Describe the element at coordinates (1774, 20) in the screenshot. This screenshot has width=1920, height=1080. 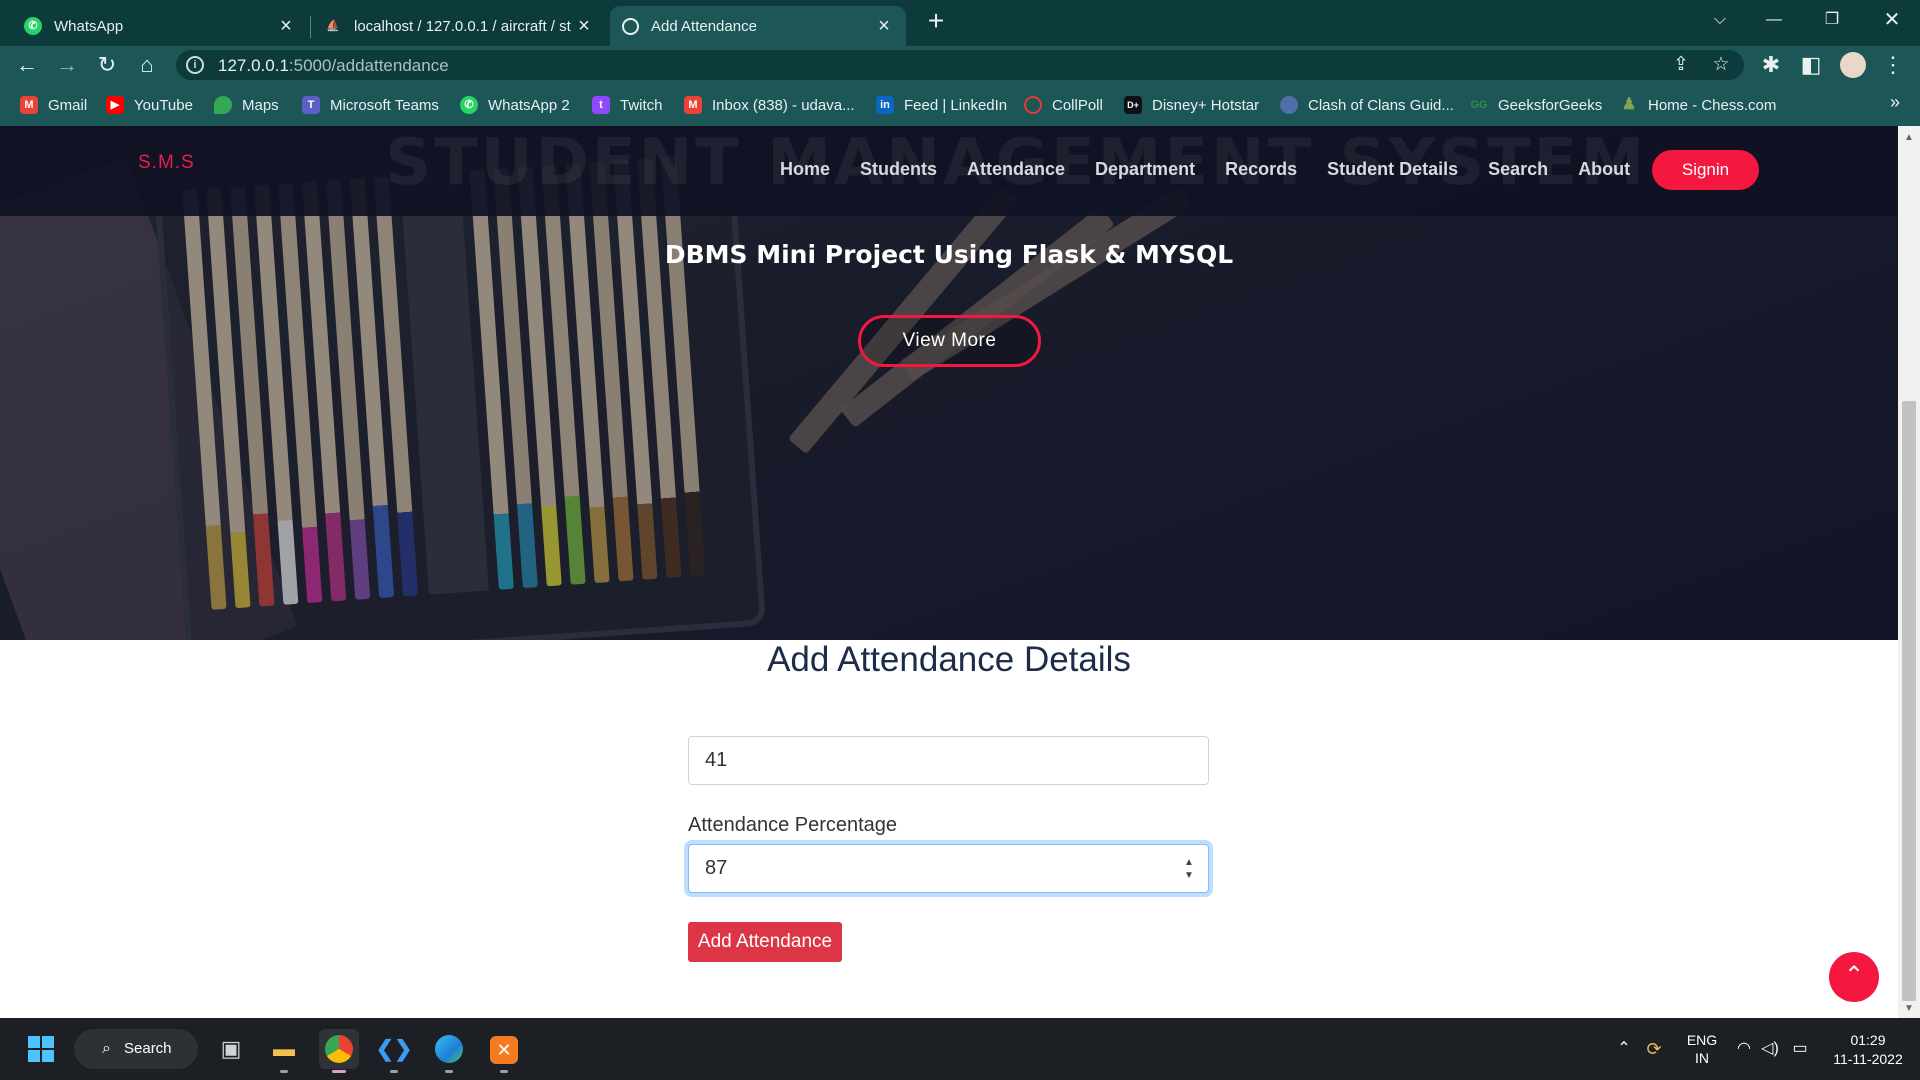
I see `minimize-button: —` at that location.